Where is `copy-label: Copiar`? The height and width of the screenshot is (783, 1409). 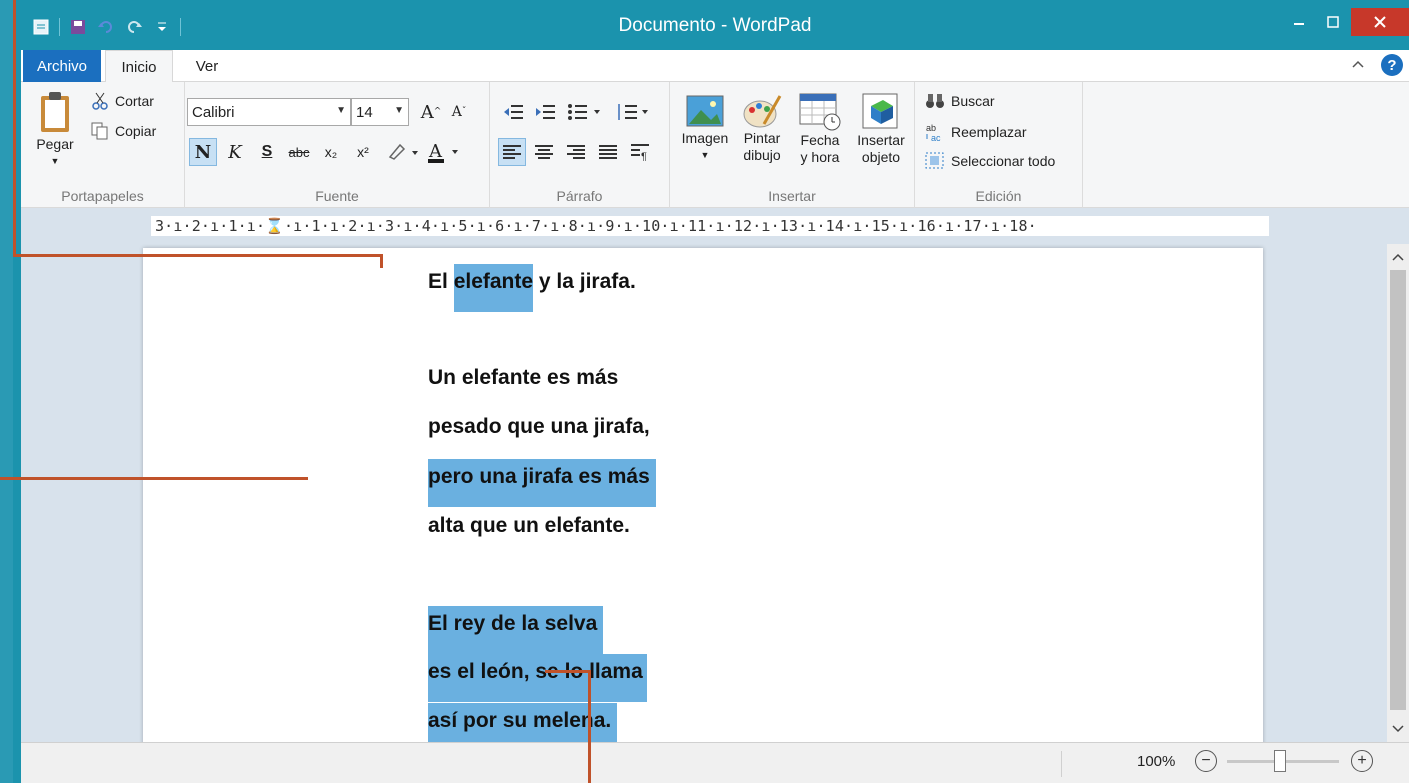
copy-label: Copiar is located at coordinates (136, 131).